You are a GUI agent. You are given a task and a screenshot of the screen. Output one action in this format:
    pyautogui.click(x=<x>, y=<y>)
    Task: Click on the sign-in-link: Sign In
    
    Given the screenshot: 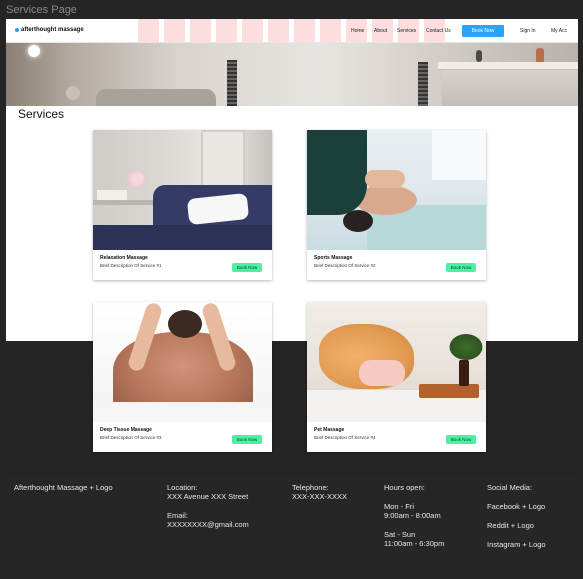 What is the action you would take?
    pyautogui.click(x=528, y=31)
    